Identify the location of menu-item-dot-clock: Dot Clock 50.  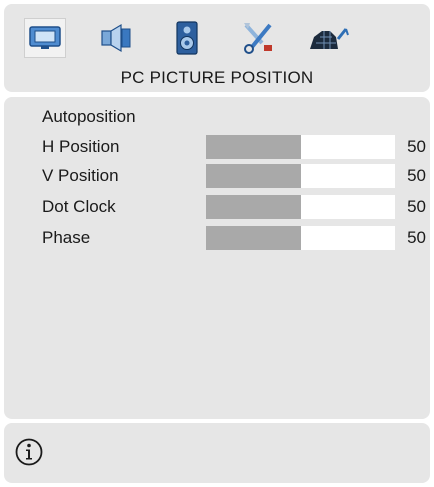
(217, 207).